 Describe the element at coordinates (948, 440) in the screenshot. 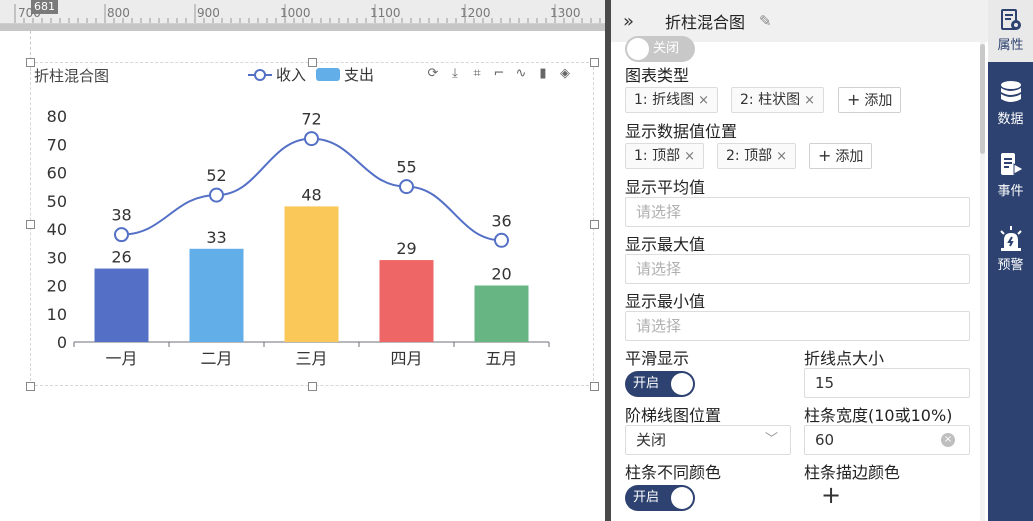

I see `clear-icon: ×` at that location.